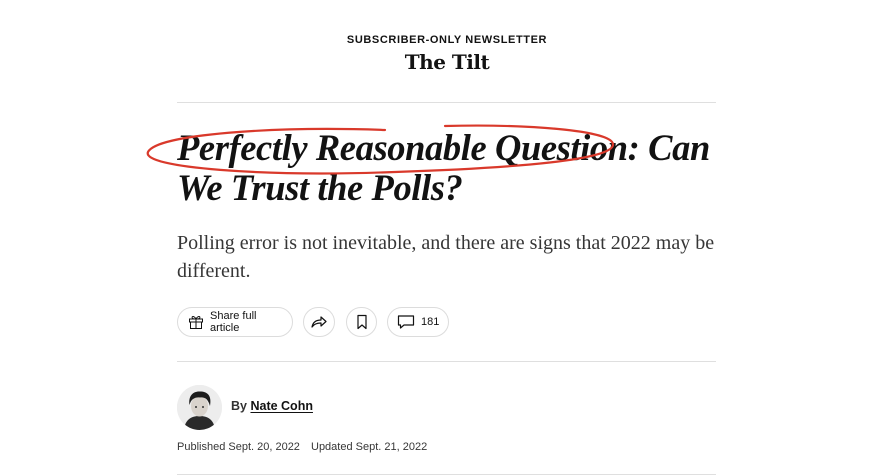 This screenshot has height=476, width=886. What do you see at coordinates (196, 322) in the screenshot?
I see `gift-icon` at bounding box center [196, 322].